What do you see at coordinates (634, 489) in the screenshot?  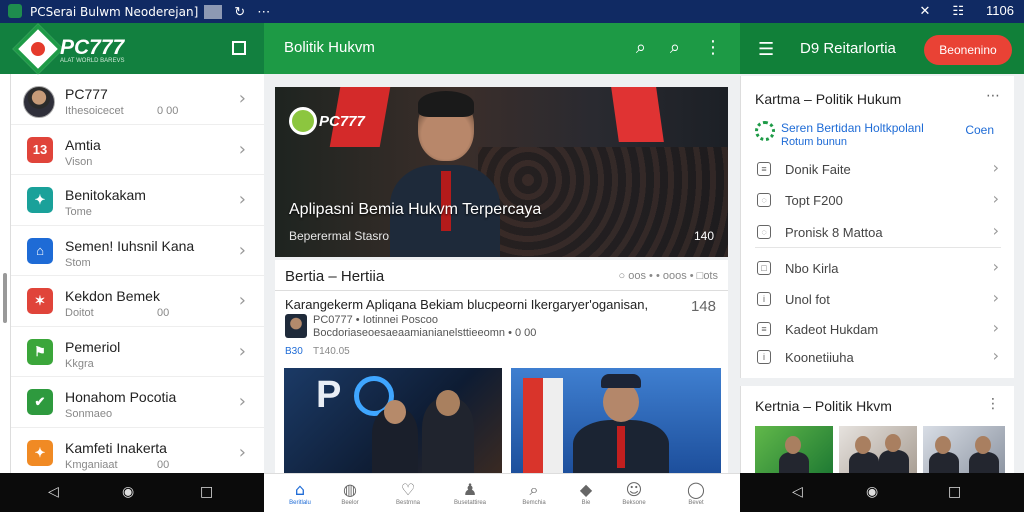 I see `people-icon: ☺` at bounding box center [634, 489].